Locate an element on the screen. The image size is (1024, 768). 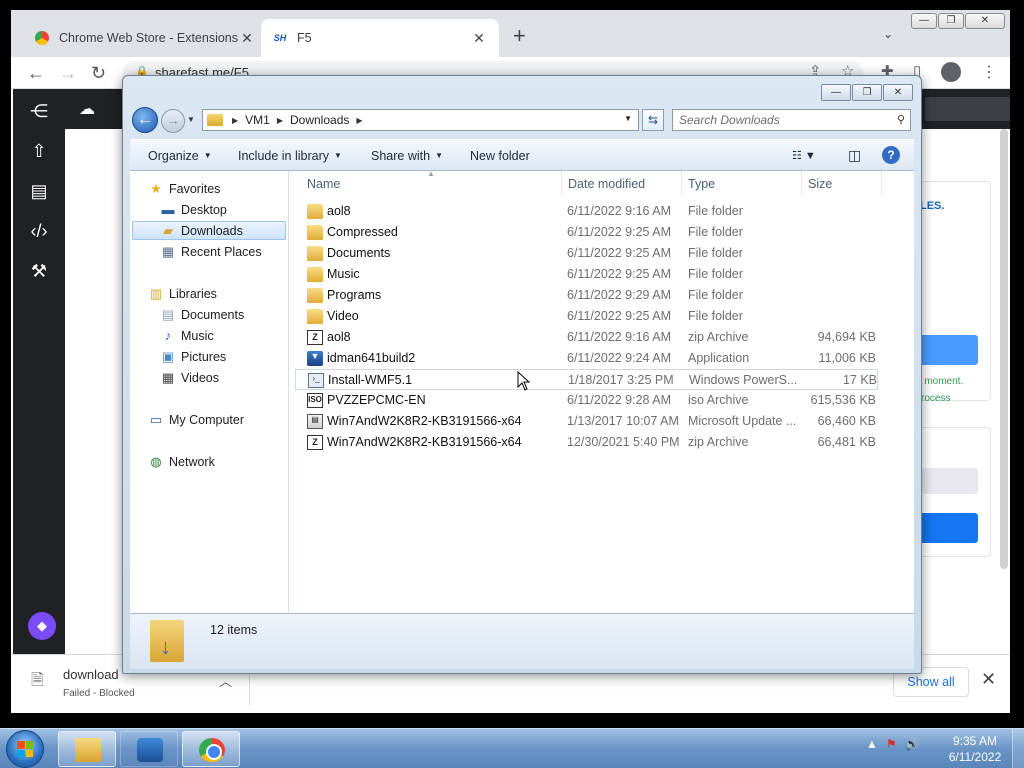
close-window-button: ✕ is located at coordinates (985, 21).